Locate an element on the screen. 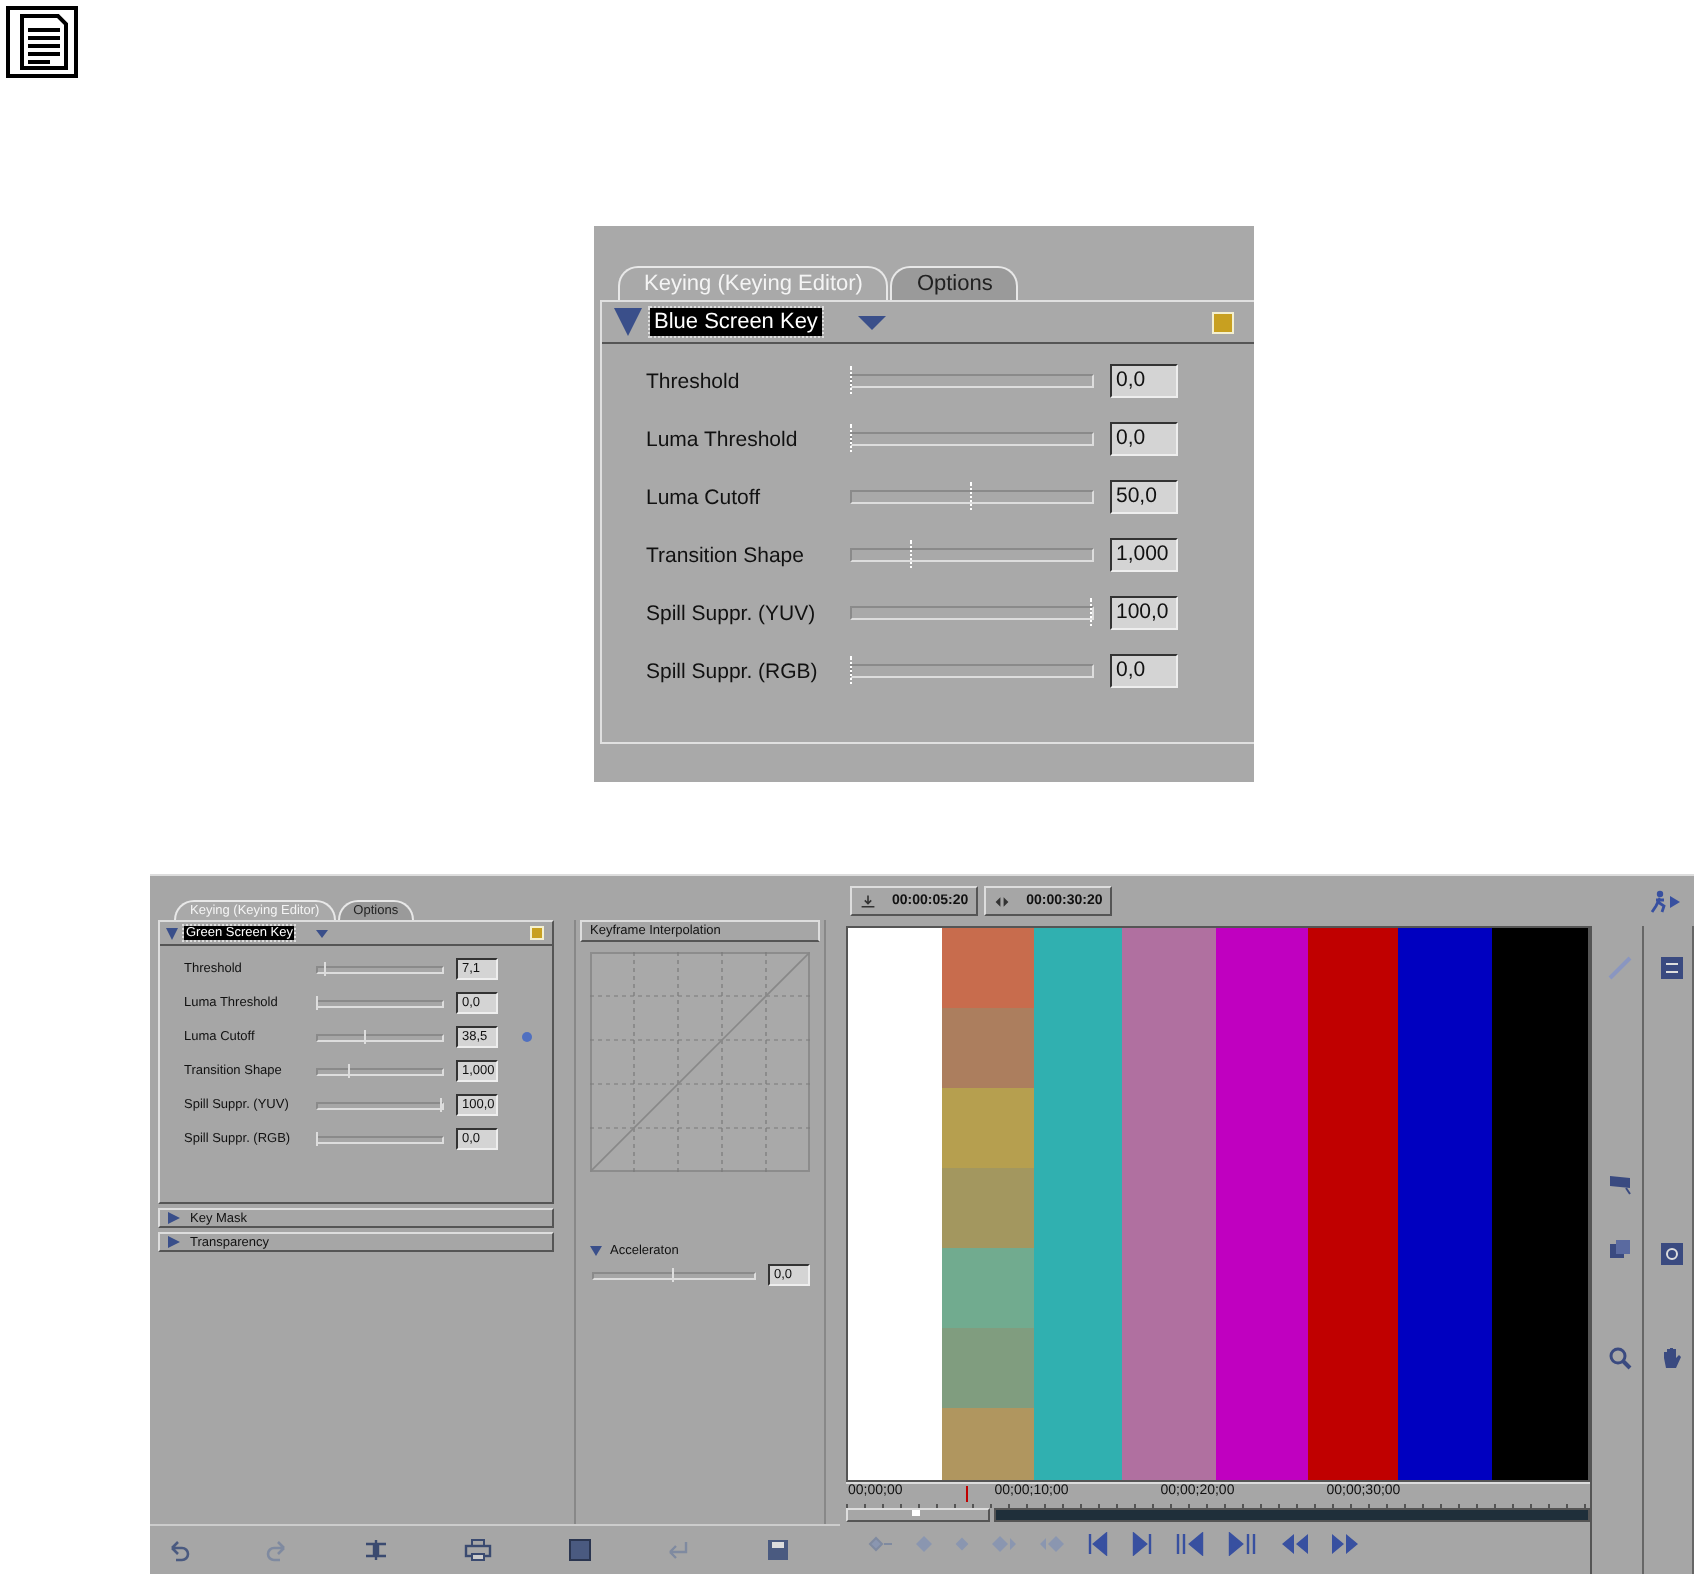  step-back-icon is located at coordinates (1190, 1544).